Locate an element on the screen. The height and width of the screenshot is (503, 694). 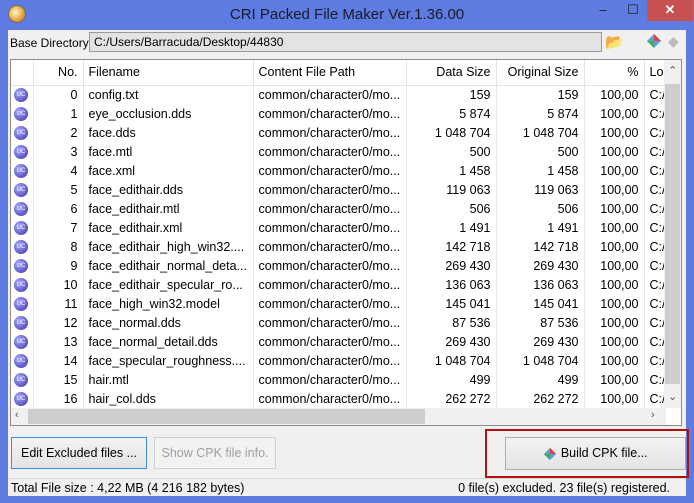
column-header is located at coordinates (22, 73).